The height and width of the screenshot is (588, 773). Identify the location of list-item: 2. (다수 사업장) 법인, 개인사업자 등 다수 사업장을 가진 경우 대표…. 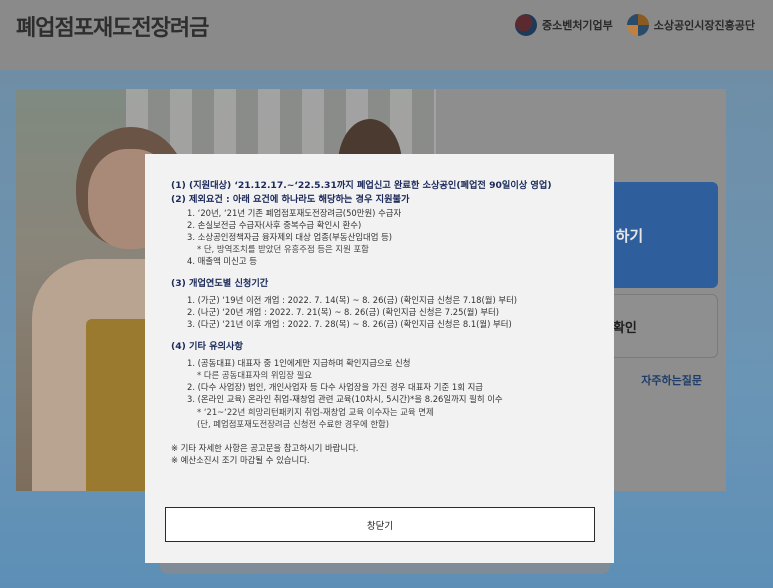
(335, 387).